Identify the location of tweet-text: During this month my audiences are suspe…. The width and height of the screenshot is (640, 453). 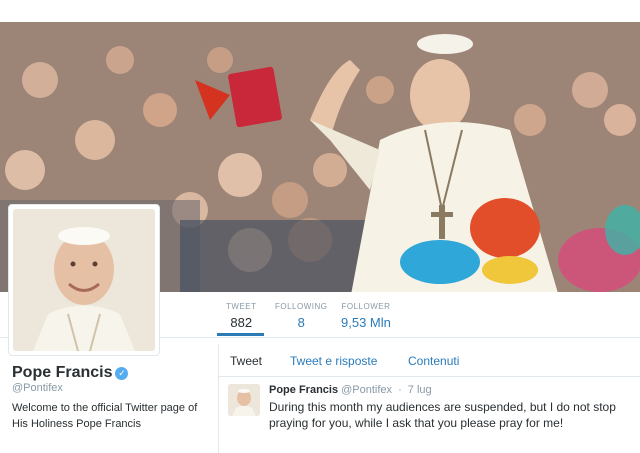
(442, 415).